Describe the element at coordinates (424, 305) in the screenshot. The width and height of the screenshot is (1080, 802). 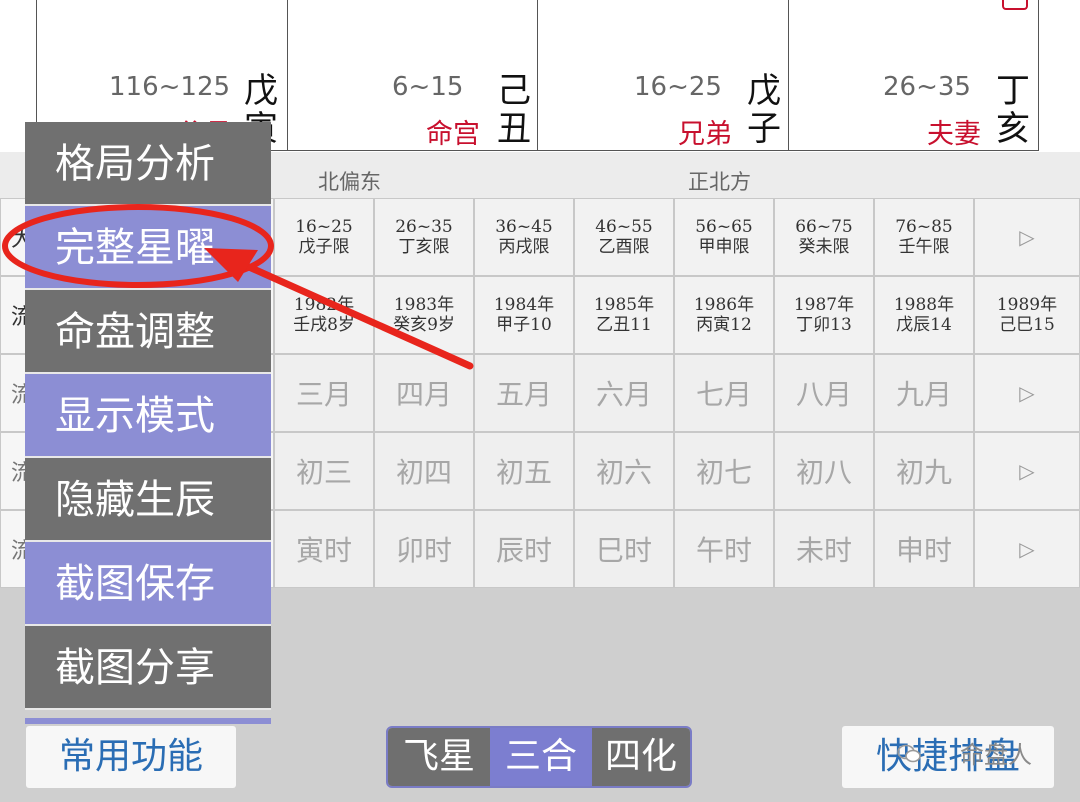
I see `year-label: 1983年` at that location.